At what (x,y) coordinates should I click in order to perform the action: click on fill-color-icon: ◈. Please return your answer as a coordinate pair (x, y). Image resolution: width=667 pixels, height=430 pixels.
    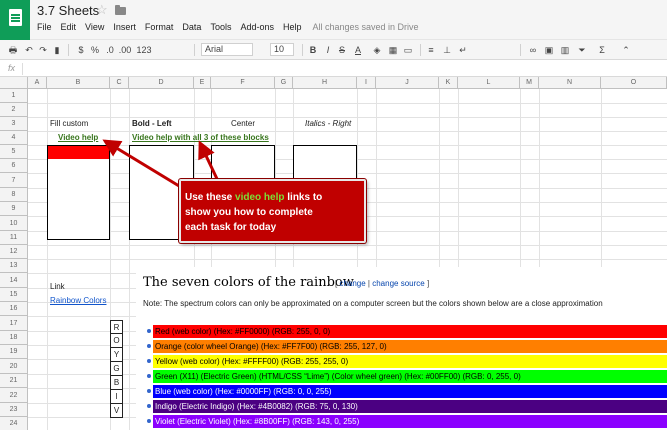
    Looking at the image, I should click on (377, 50).